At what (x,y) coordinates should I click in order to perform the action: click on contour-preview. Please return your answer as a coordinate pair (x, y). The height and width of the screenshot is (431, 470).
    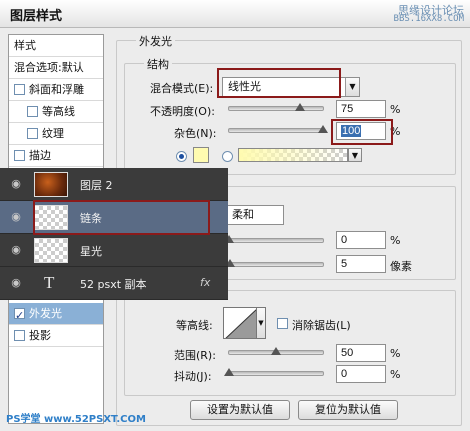
    Looking at the image, I should click on (240, 323).